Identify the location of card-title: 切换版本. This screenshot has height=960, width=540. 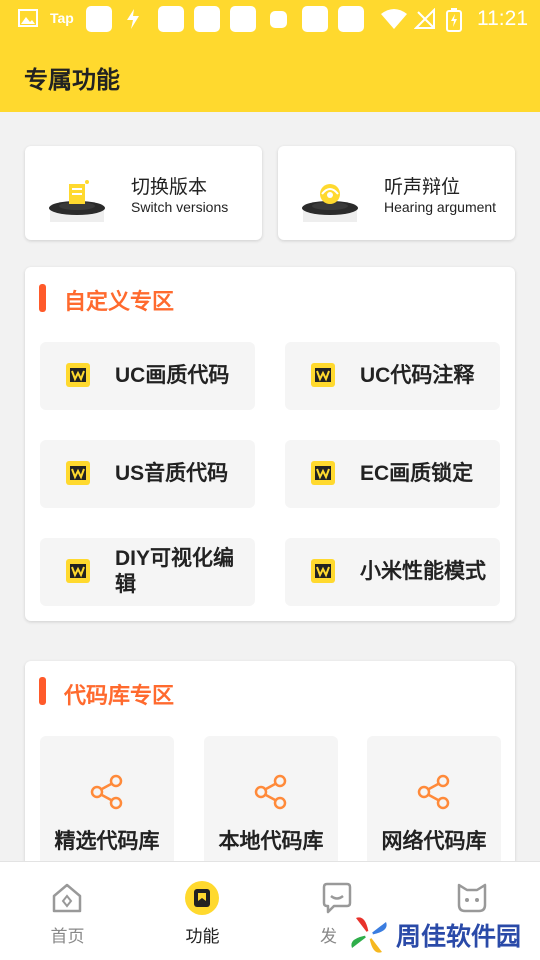
(169, 187).